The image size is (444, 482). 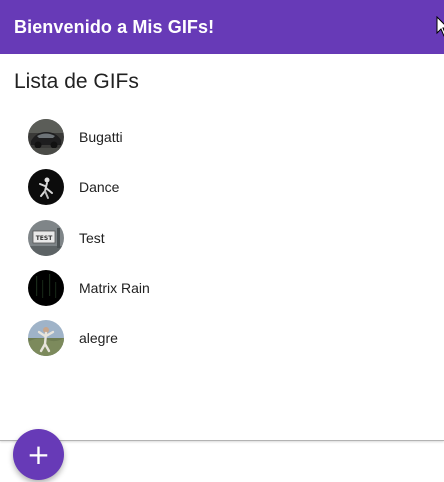 I want to click on svg-text: TEST, so click(x=45, y=238).